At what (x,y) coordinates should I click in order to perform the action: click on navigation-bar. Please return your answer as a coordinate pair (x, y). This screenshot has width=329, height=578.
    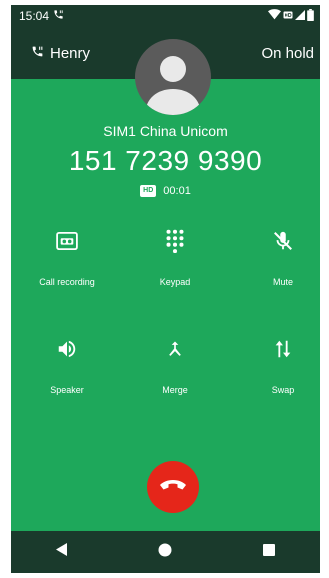
    Looking at the image, I should click on (165, 552).